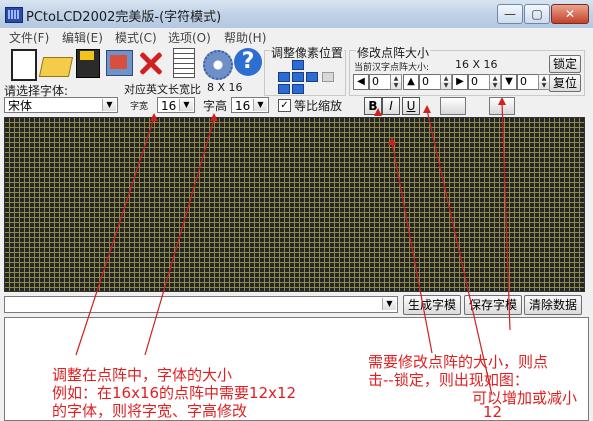 Image resolution: width=593 pixels, height=421 pixels. What do you see at coordinates (479, 82) in the screenshot?
I see `expand-right-input: 0` at bounding box center [479, 82].